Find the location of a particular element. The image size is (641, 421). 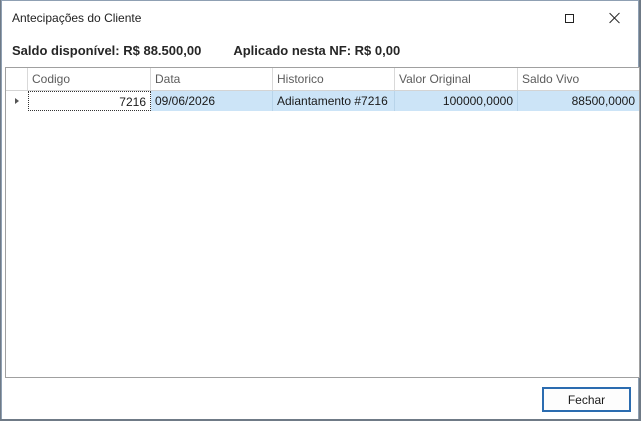

title-bar: Antecipações do Cliente is located at coordinates (320, 18).